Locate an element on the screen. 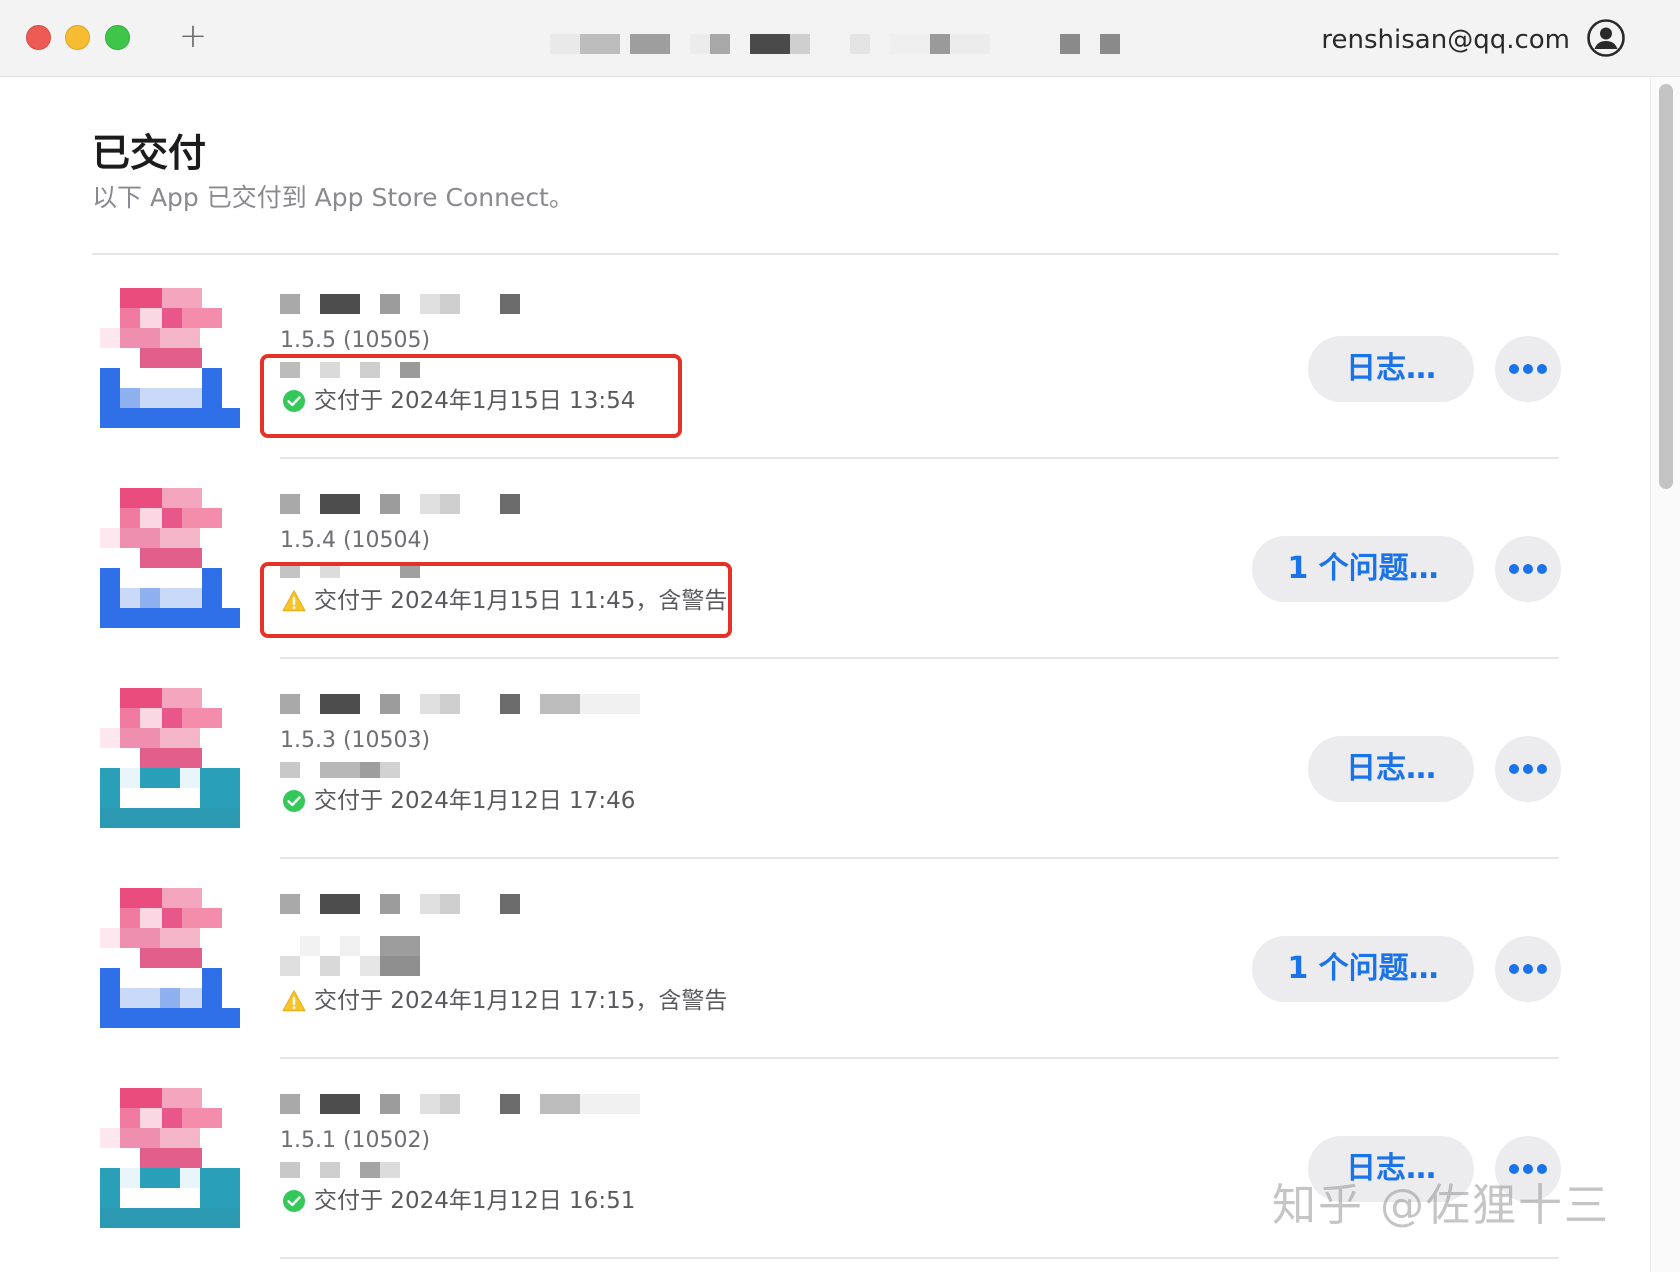  delivery-status: 交付于 2024年1月12日 16:51 is located at coordinates (458, 1201).